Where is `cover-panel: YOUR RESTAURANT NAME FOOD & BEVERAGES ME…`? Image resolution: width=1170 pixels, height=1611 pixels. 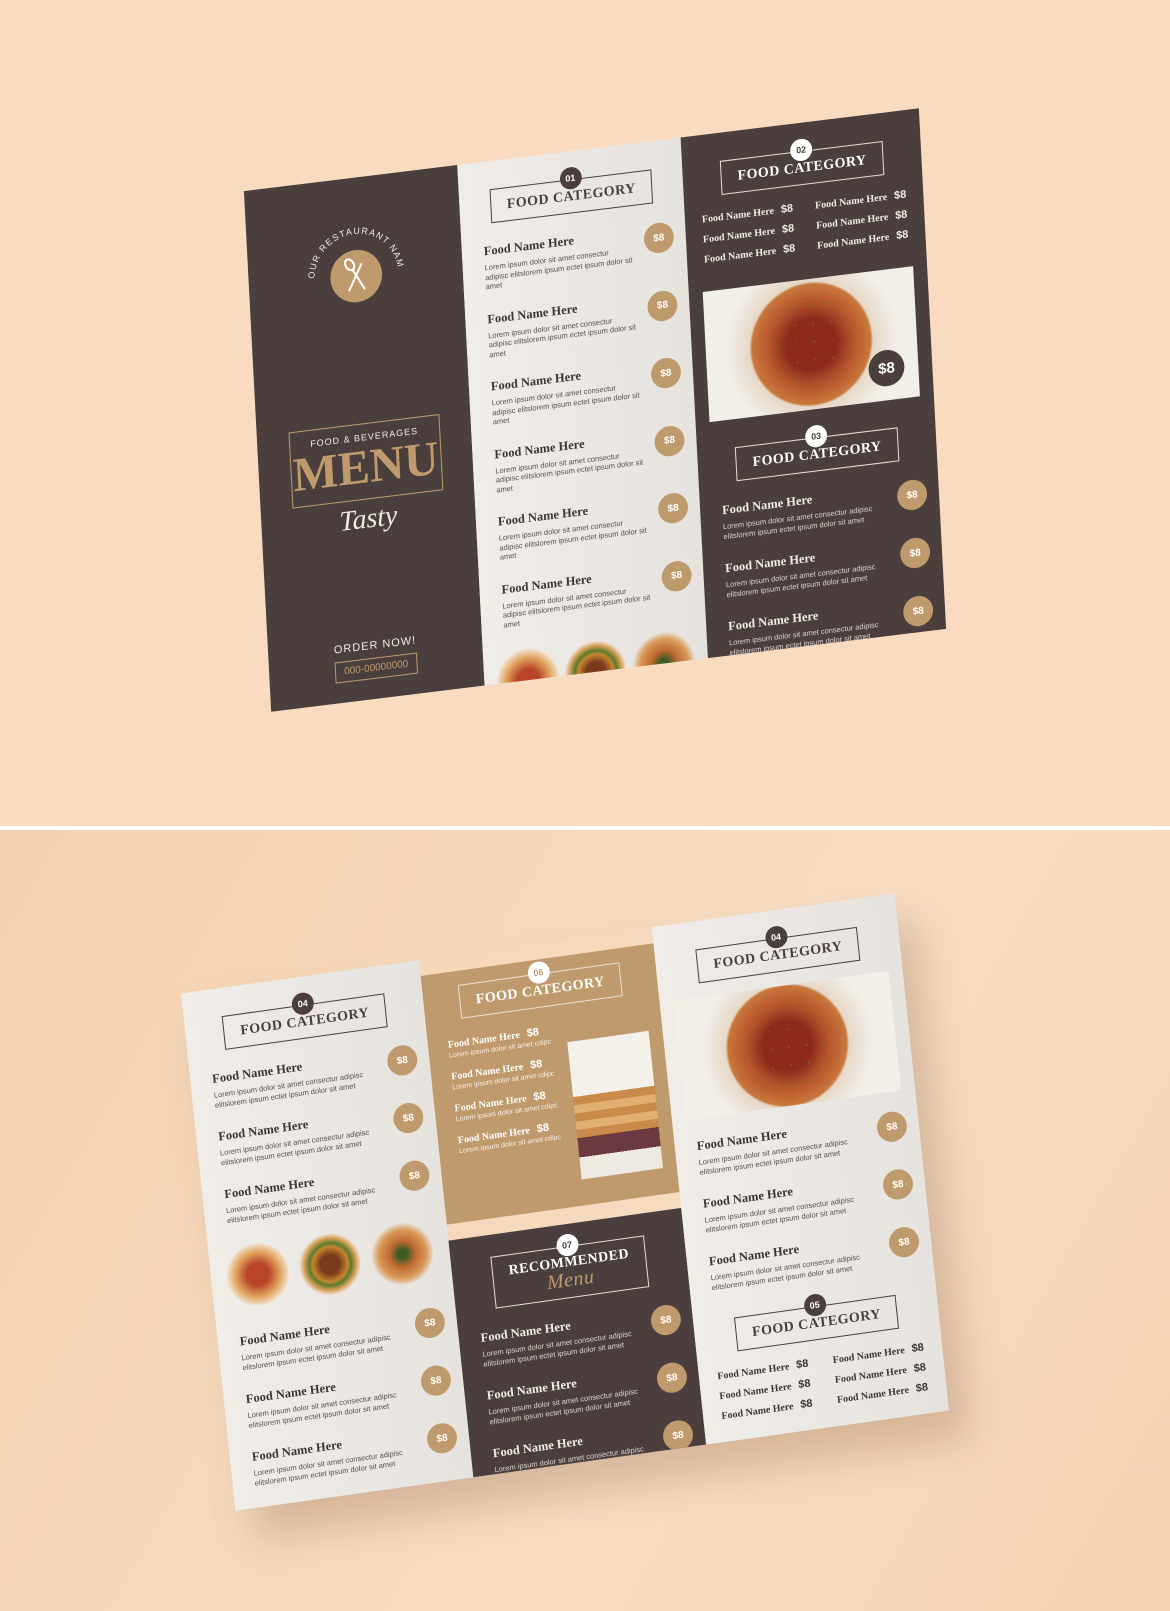 cover-panel: YOUR RESTAURANT NAME FOOD & BEVERAGES ME… is located at coordinates (364, 438).